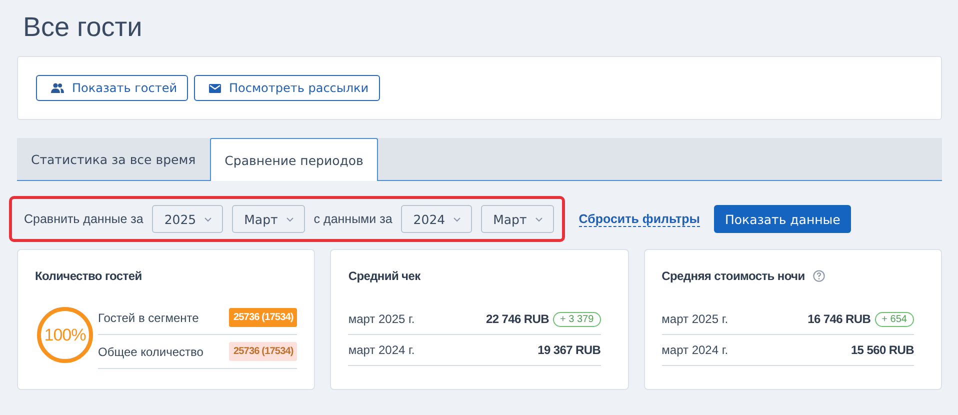 This screenshot has height=415, width=958. I want to click on mail-icon, so click(215, 88).